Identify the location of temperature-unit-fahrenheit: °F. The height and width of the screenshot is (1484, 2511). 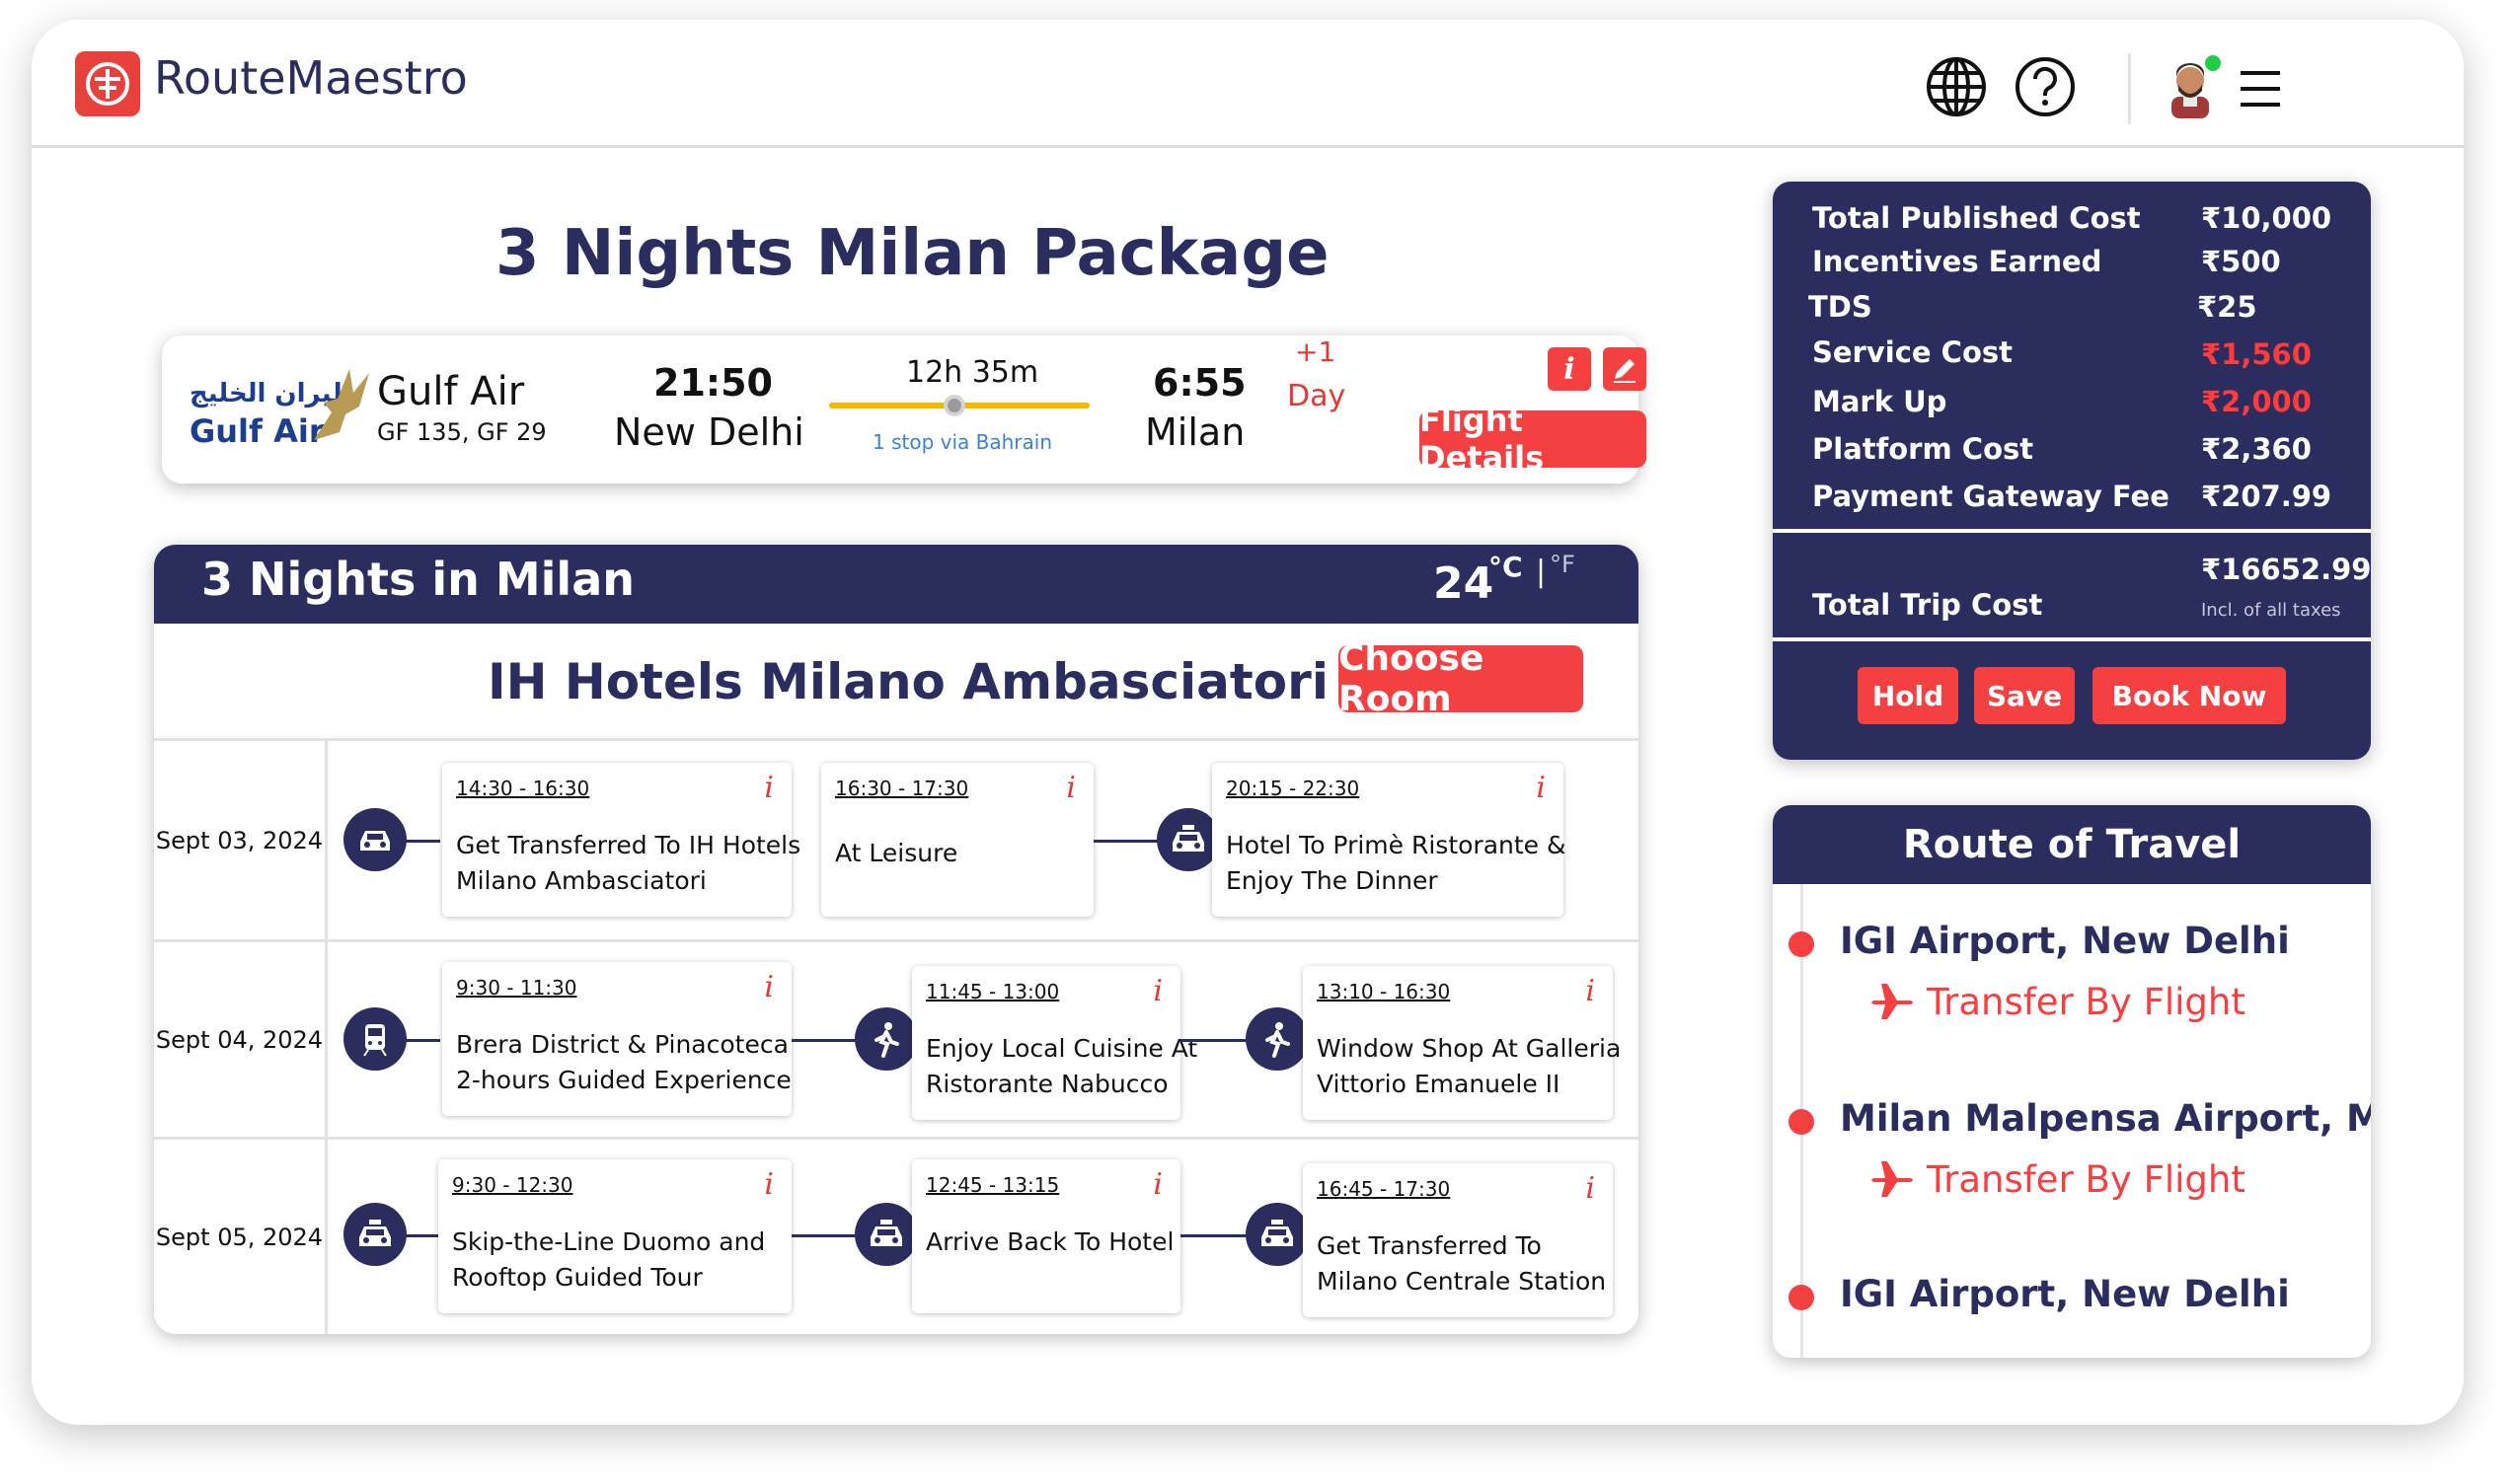
(1563, 564).